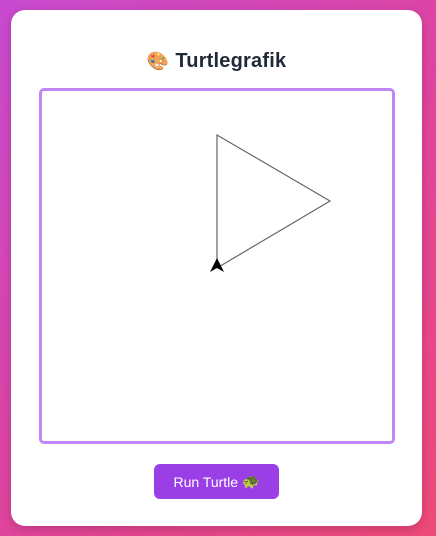  What do you see at coordinates (231, 61) in the screenshot?
I see `page-title-text: Turtlegrafik` at bounding box center [231, 61].